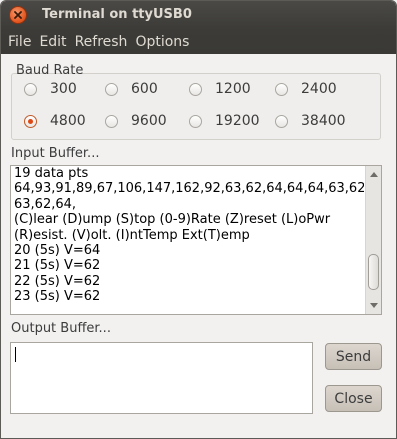  Describe the element at coordinates (233, 89) in the screenshot. I see `baud-radio-label: 1200` at that location.